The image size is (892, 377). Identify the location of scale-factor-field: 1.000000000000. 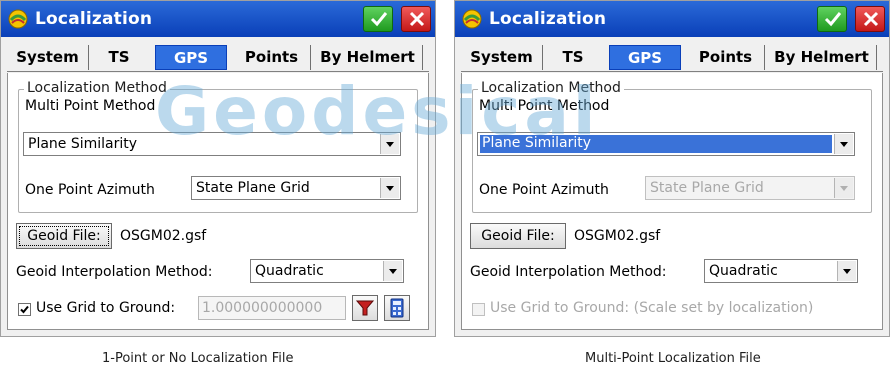
(272, 308).